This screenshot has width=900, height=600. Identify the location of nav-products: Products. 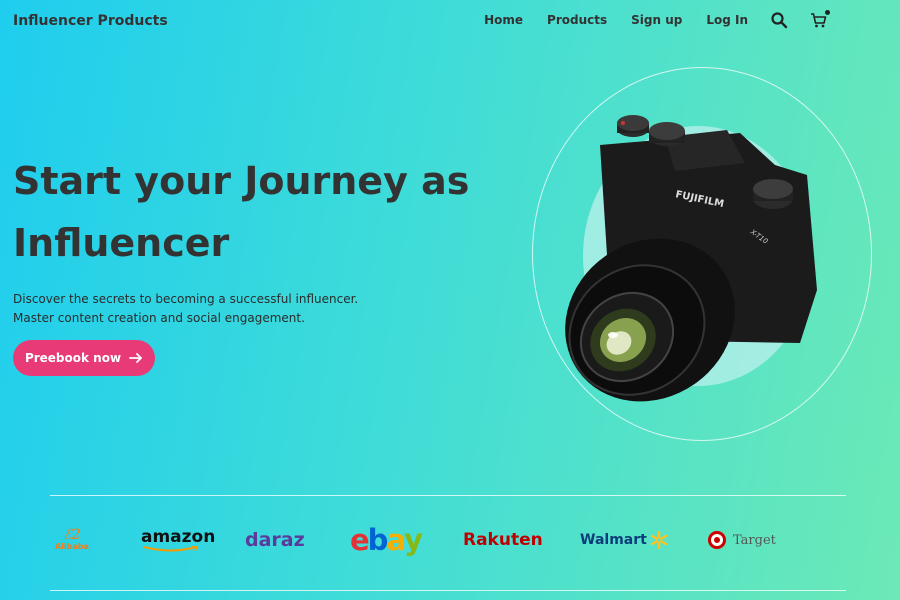
(577, 20).